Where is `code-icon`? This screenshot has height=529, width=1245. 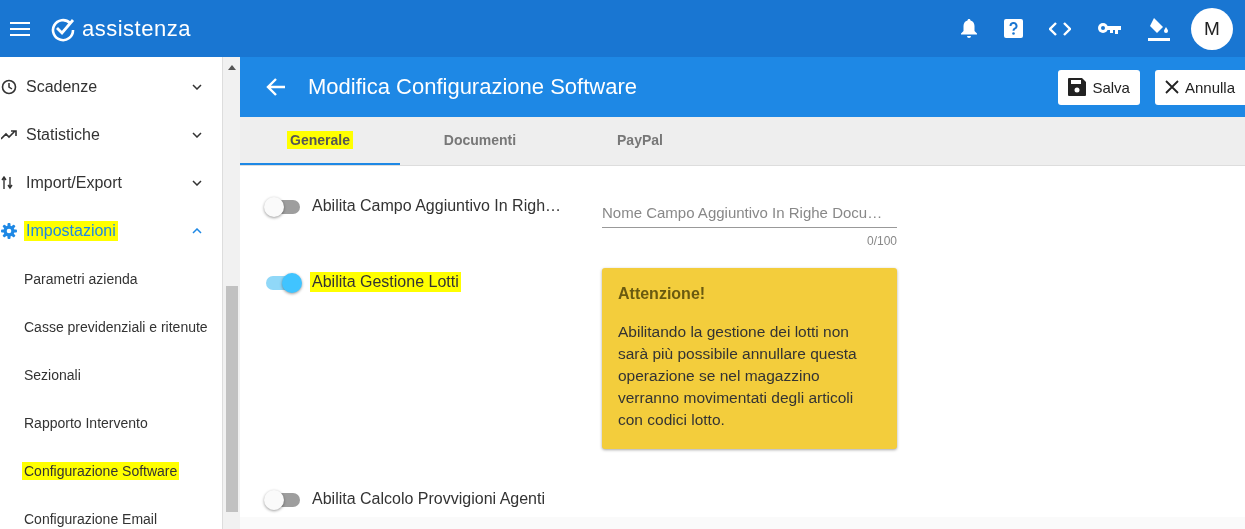
code-icon is located at coordinates (1060, 28).